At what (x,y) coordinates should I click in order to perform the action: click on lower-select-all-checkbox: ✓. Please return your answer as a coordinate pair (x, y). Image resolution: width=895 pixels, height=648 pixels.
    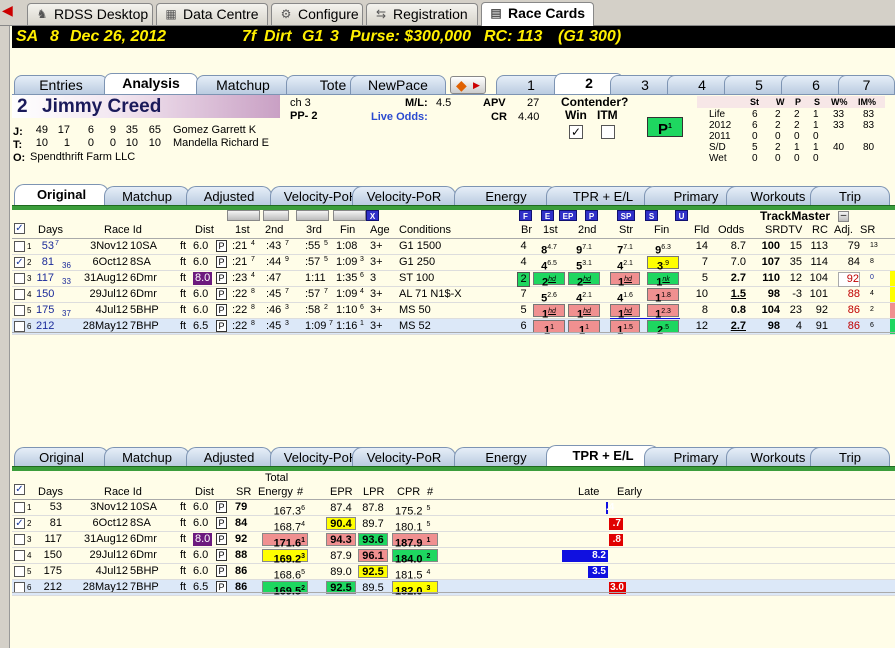
    Looking at the image, I should click on (19, 489).